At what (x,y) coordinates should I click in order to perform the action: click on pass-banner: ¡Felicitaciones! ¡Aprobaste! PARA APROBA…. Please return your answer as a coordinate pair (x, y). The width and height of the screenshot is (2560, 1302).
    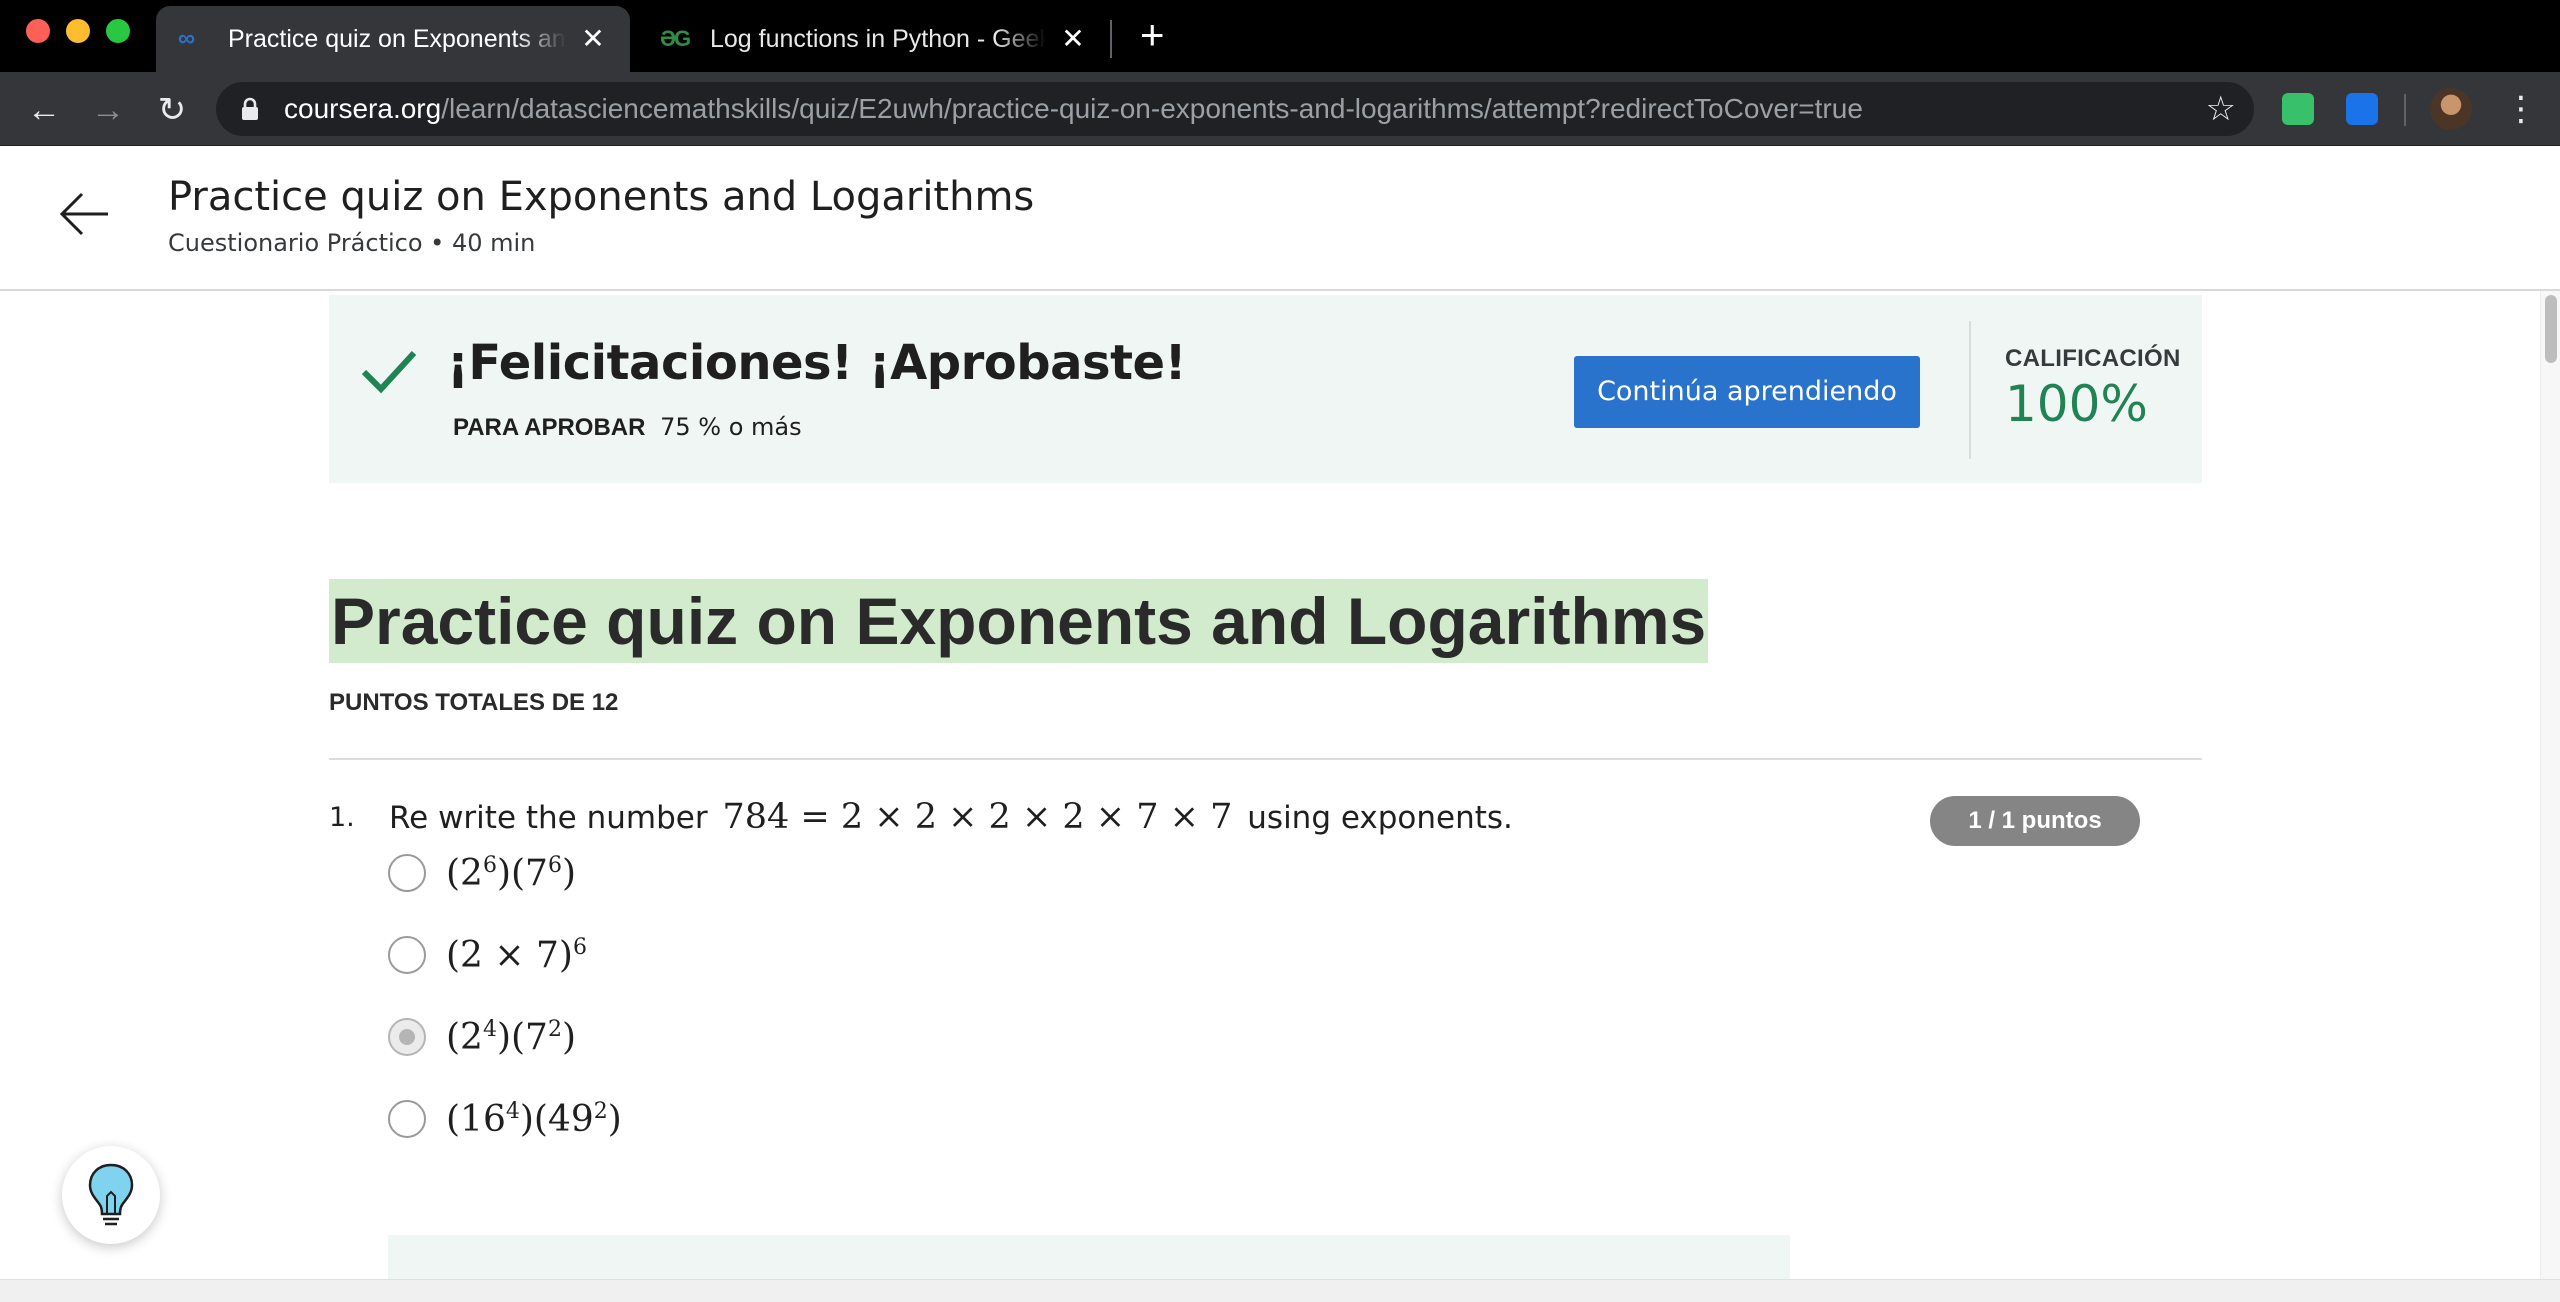
    Looking at the image, I should click on (1265, 389).